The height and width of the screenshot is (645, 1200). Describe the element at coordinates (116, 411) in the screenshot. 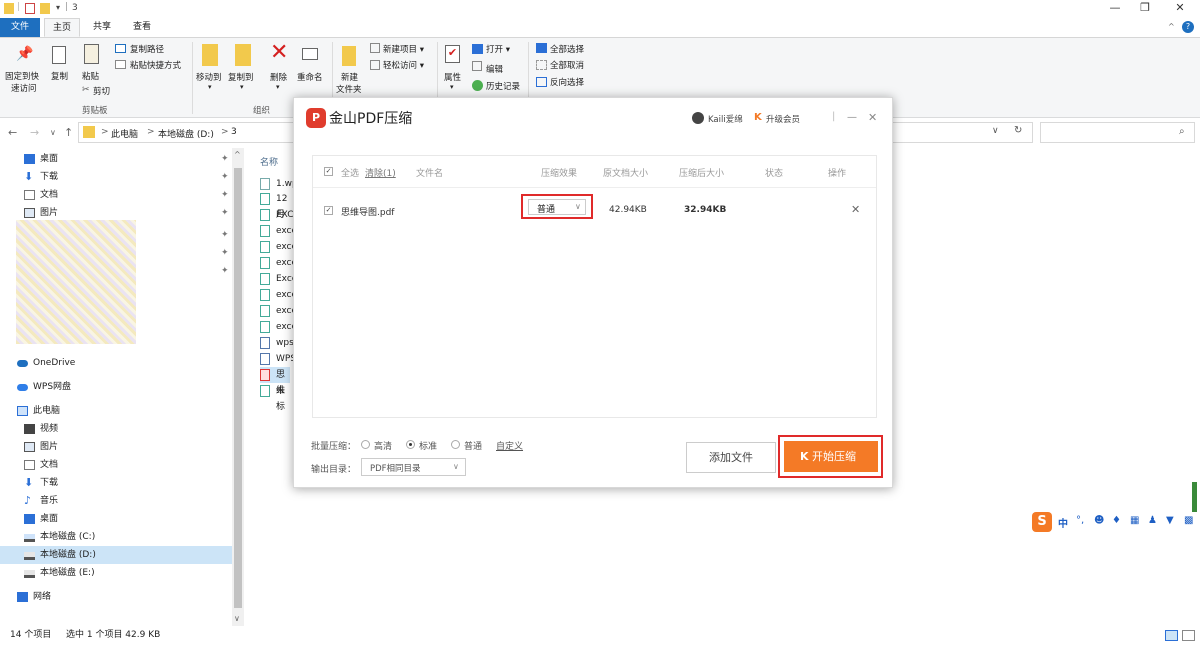

I see `nav-item-this-pc: 此电脑` at that location.